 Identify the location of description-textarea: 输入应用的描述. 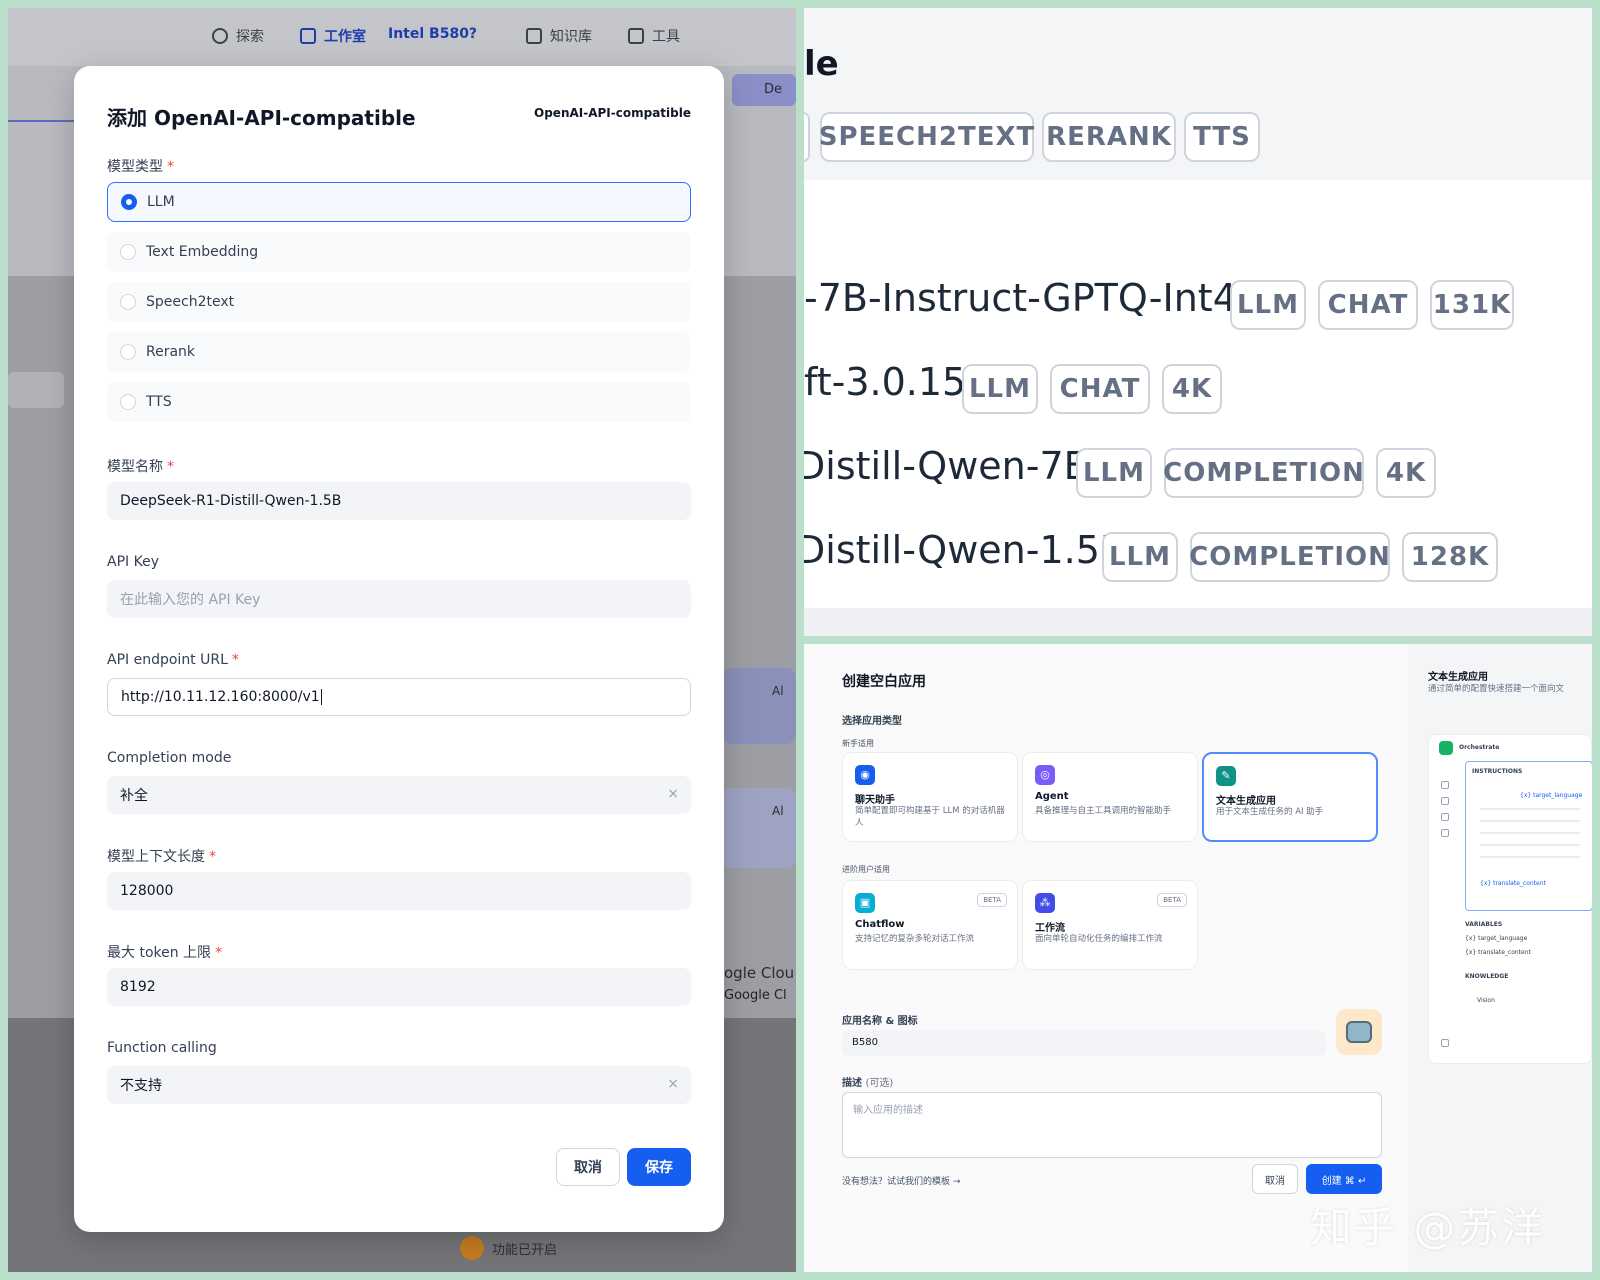
(1112, 1125).